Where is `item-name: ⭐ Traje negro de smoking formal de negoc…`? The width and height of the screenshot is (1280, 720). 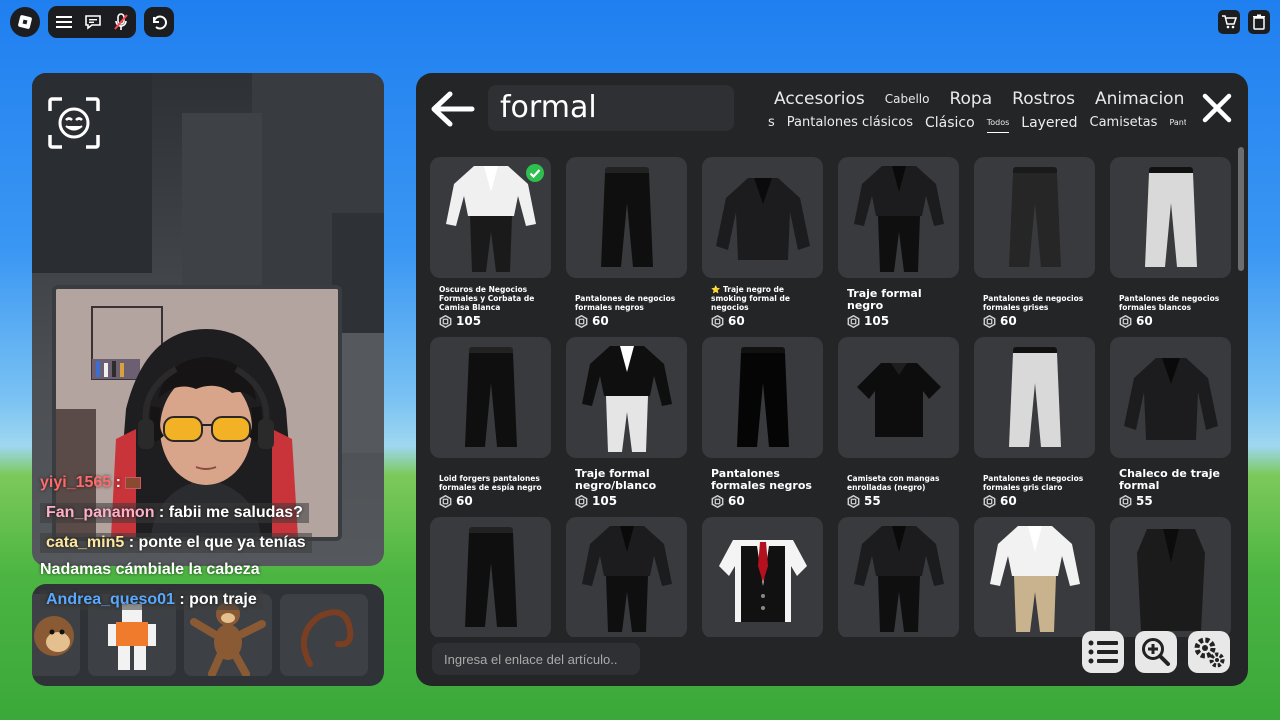
item-name: ⭐ Traje negro de smoking formal de negoc… is located at coordinates (765, 298).